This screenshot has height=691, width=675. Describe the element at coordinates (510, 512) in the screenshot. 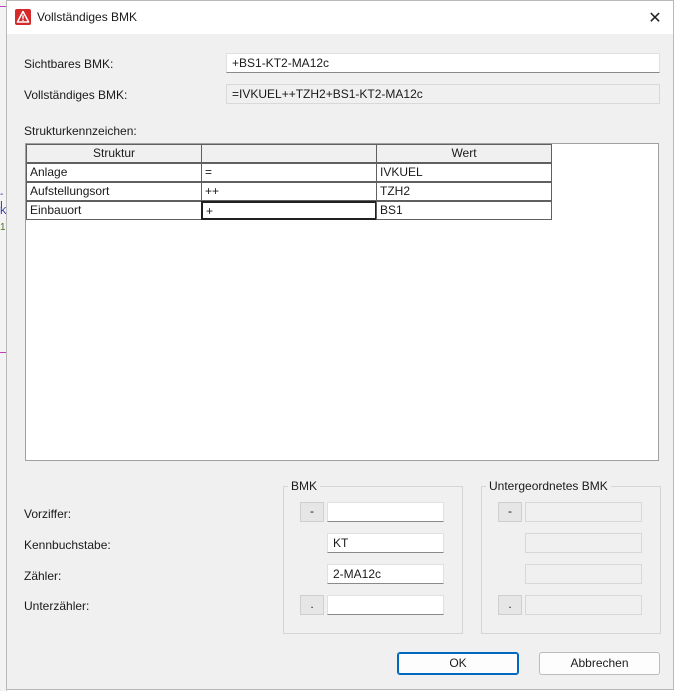

I see `sub-vorziffer-prefix-button: -` at that location.